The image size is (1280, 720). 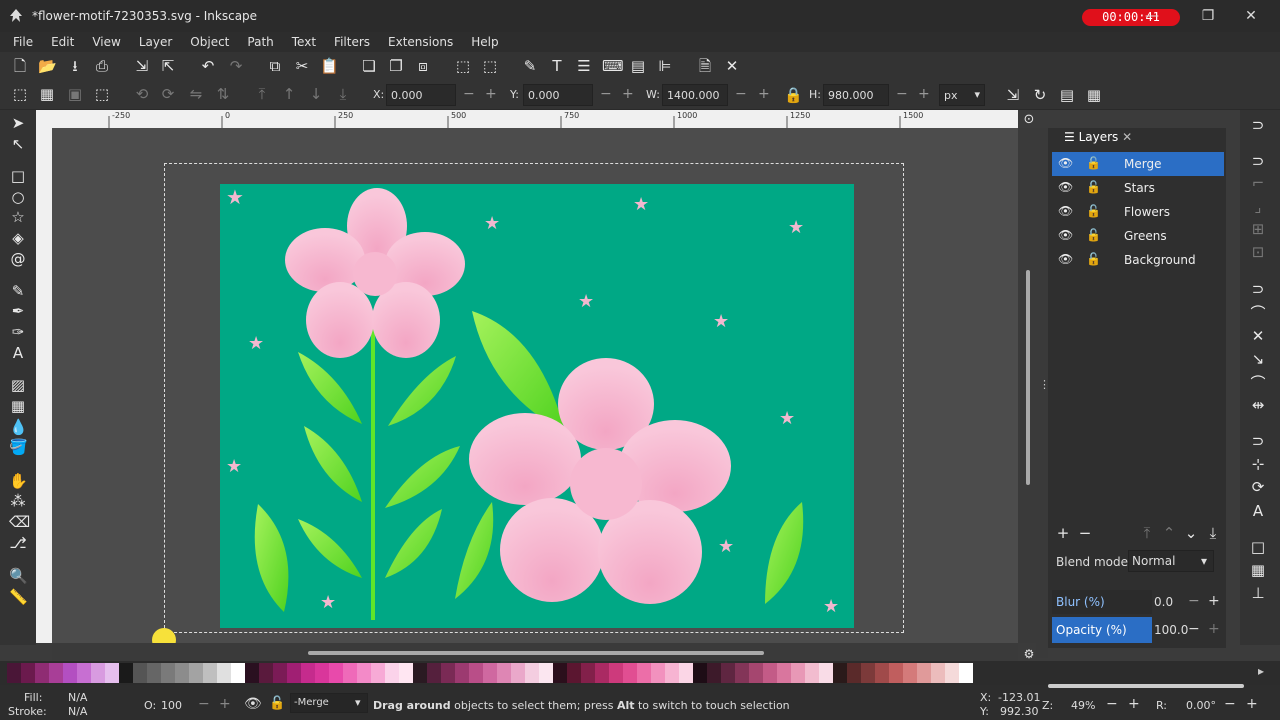 What do you see at coordinates (1213, 533) in the screenshot?
I see `lower-layer-bottom-icon: ⤓` at bounding box center [1213, 533].